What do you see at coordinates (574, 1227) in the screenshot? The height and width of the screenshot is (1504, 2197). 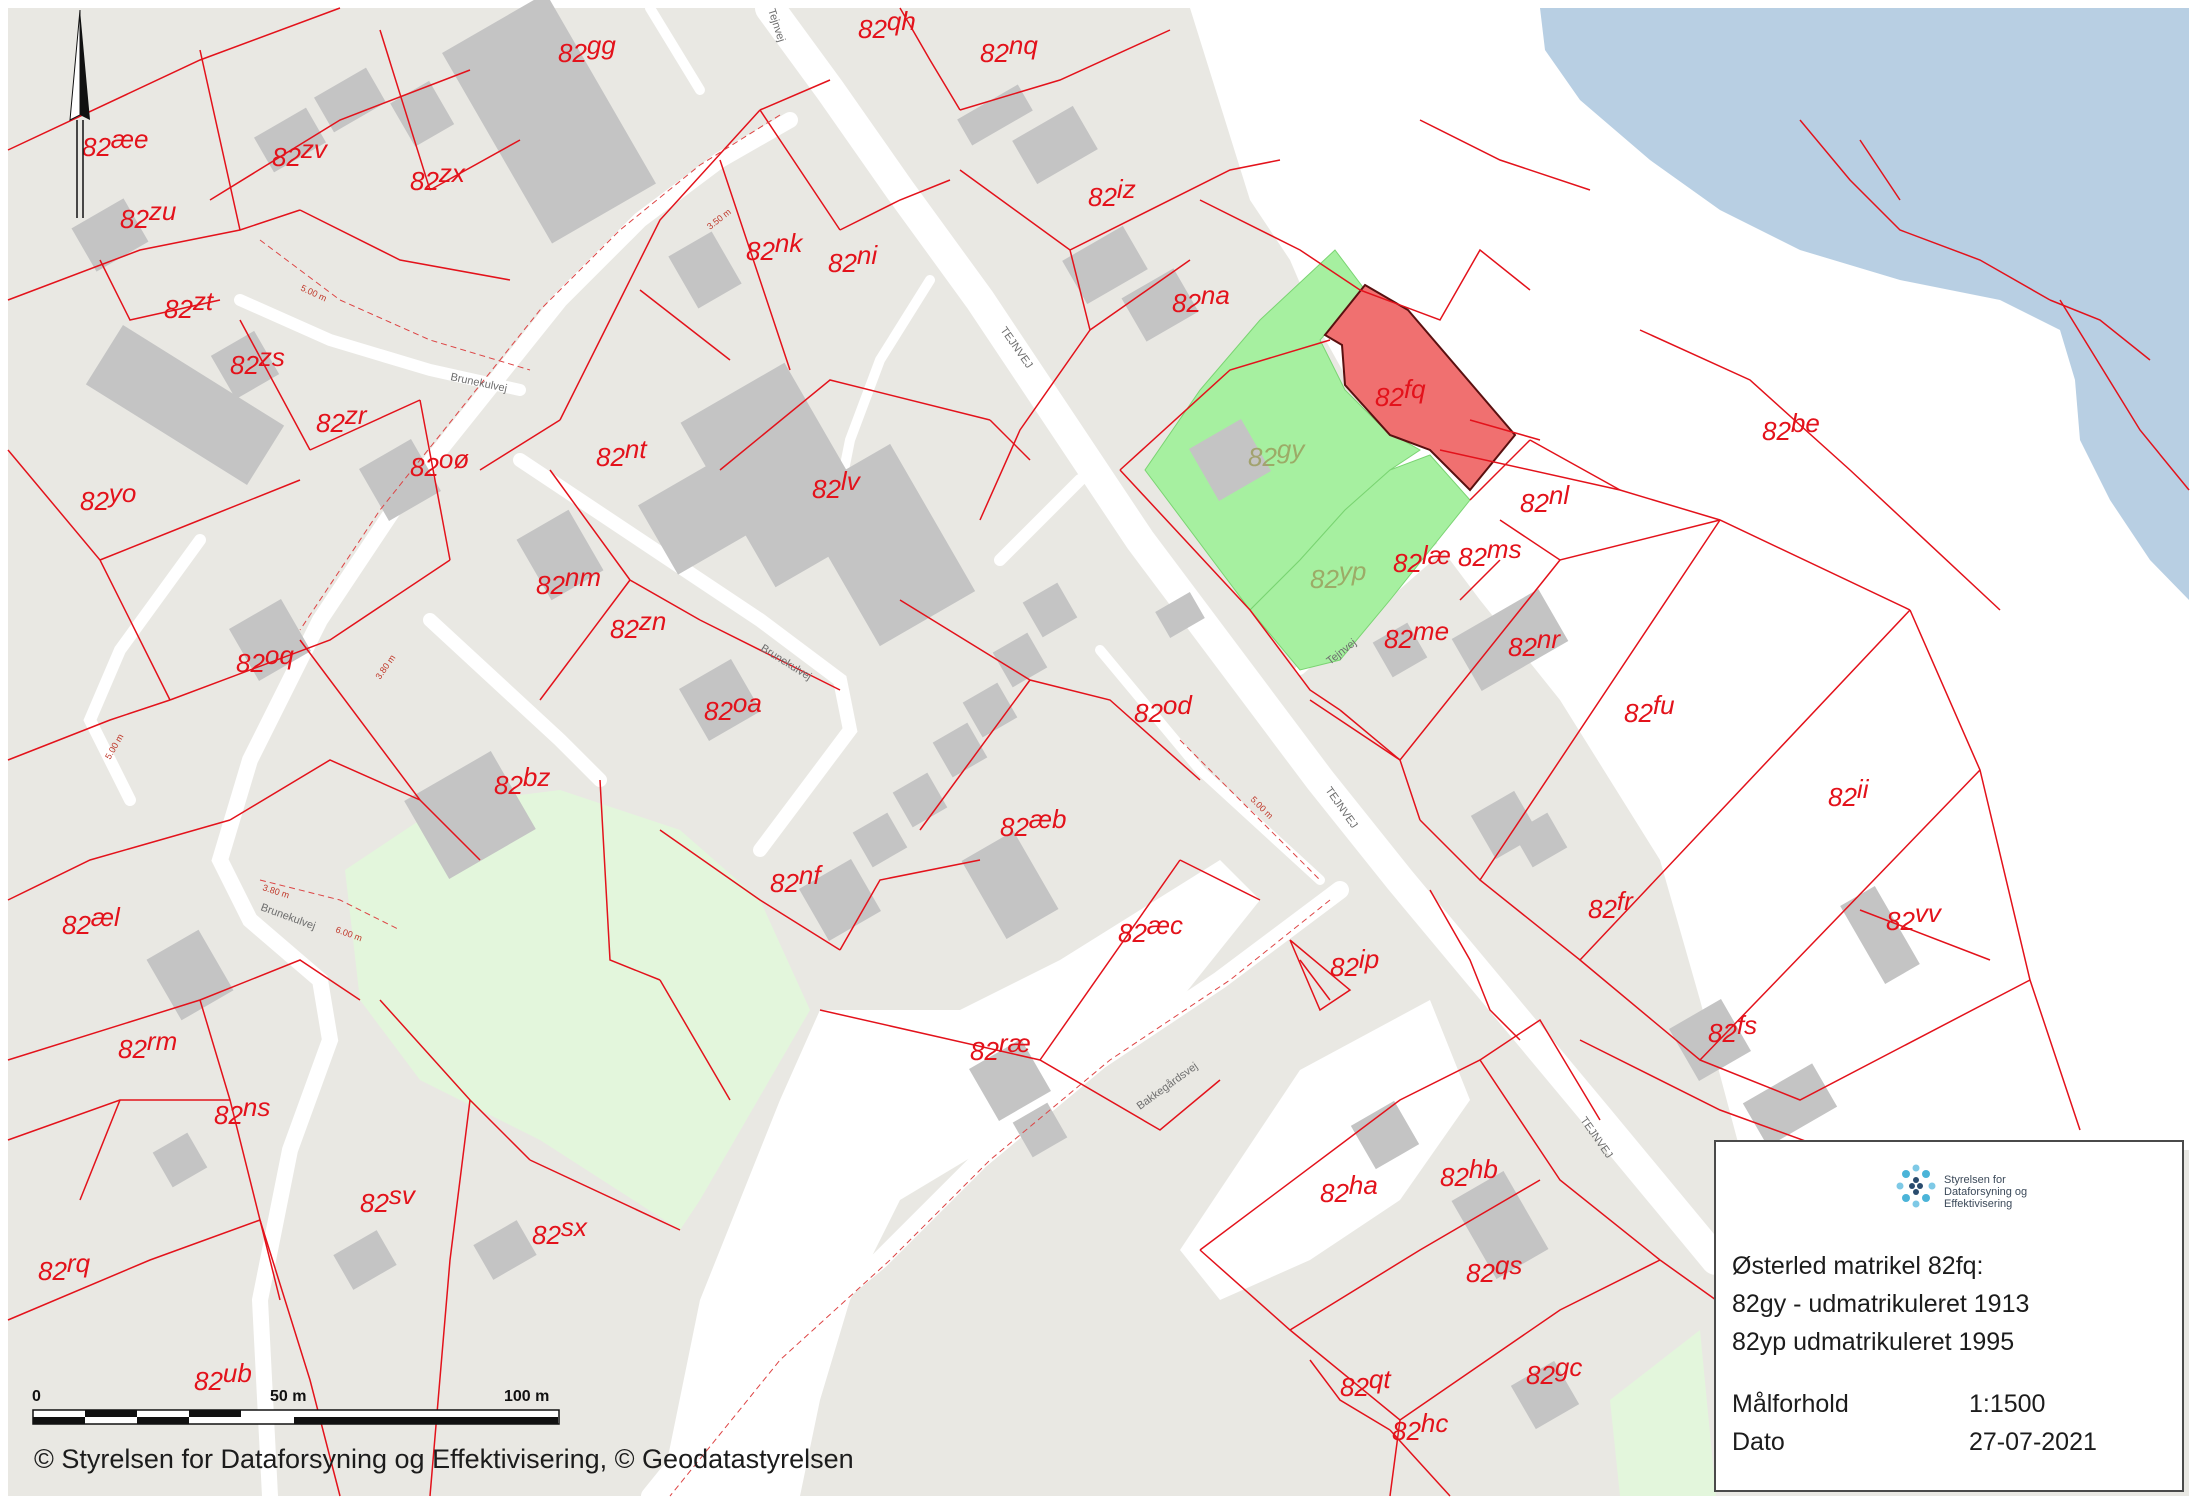 I see `parcel-suffix: sx` at bounding box center [574, 1227].